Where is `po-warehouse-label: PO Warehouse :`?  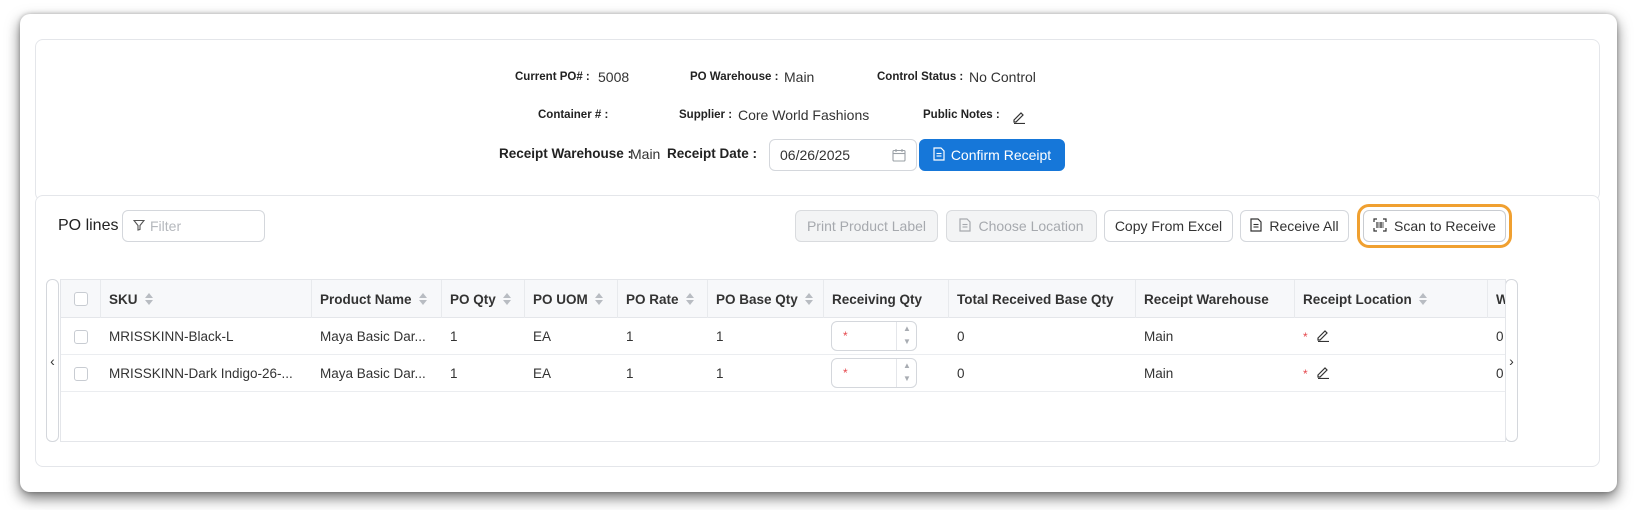
po-warehouse-label: PO Warehouse : is located at coordinates (734, 77).